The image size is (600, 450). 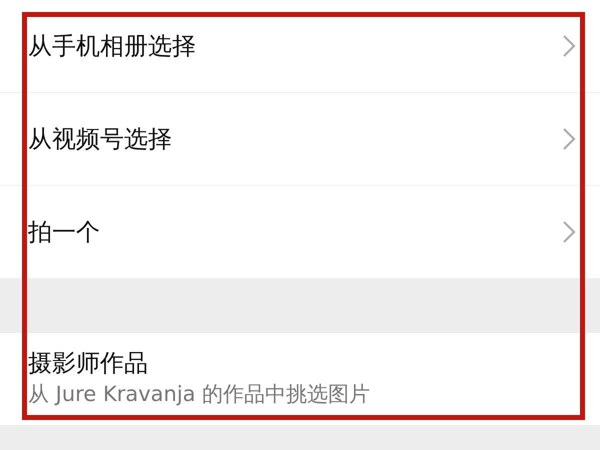 I want to click on item-title: 摄影师作品, so click(x=88, y=363).